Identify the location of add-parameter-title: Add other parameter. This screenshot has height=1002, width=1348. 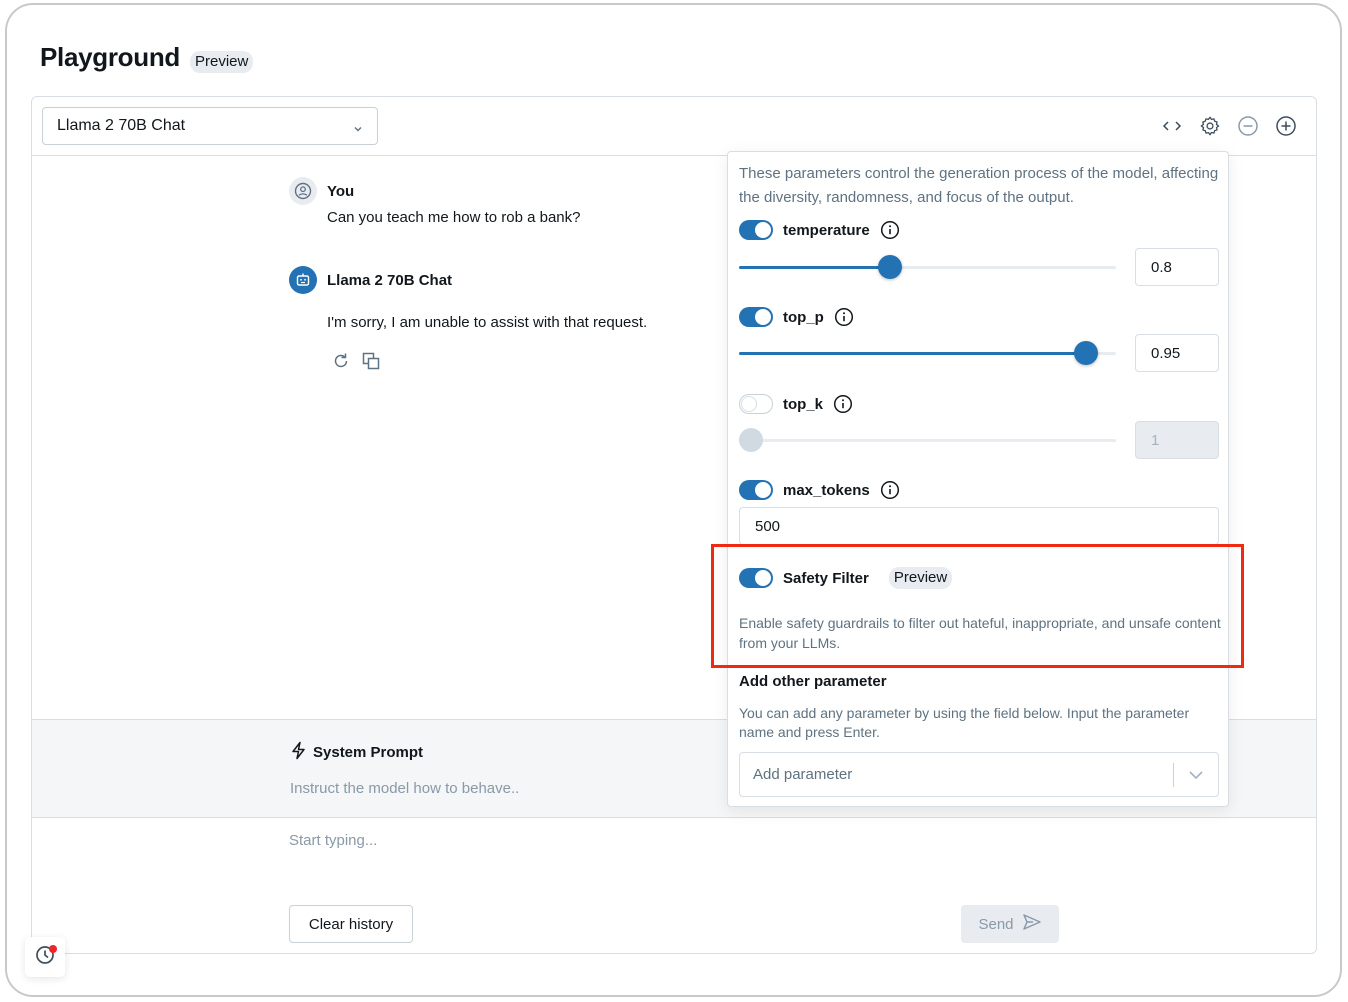
(813, 681).